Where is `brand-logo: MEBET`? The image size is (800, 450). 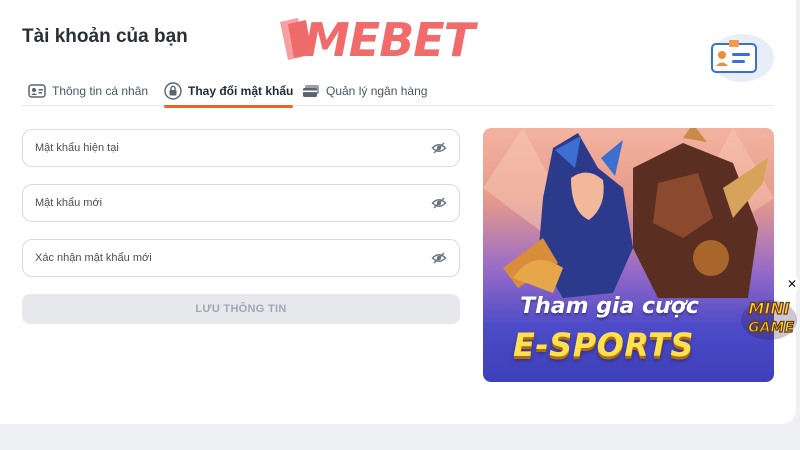
brand-logo: MEBET is located at coordinates (401, 39).